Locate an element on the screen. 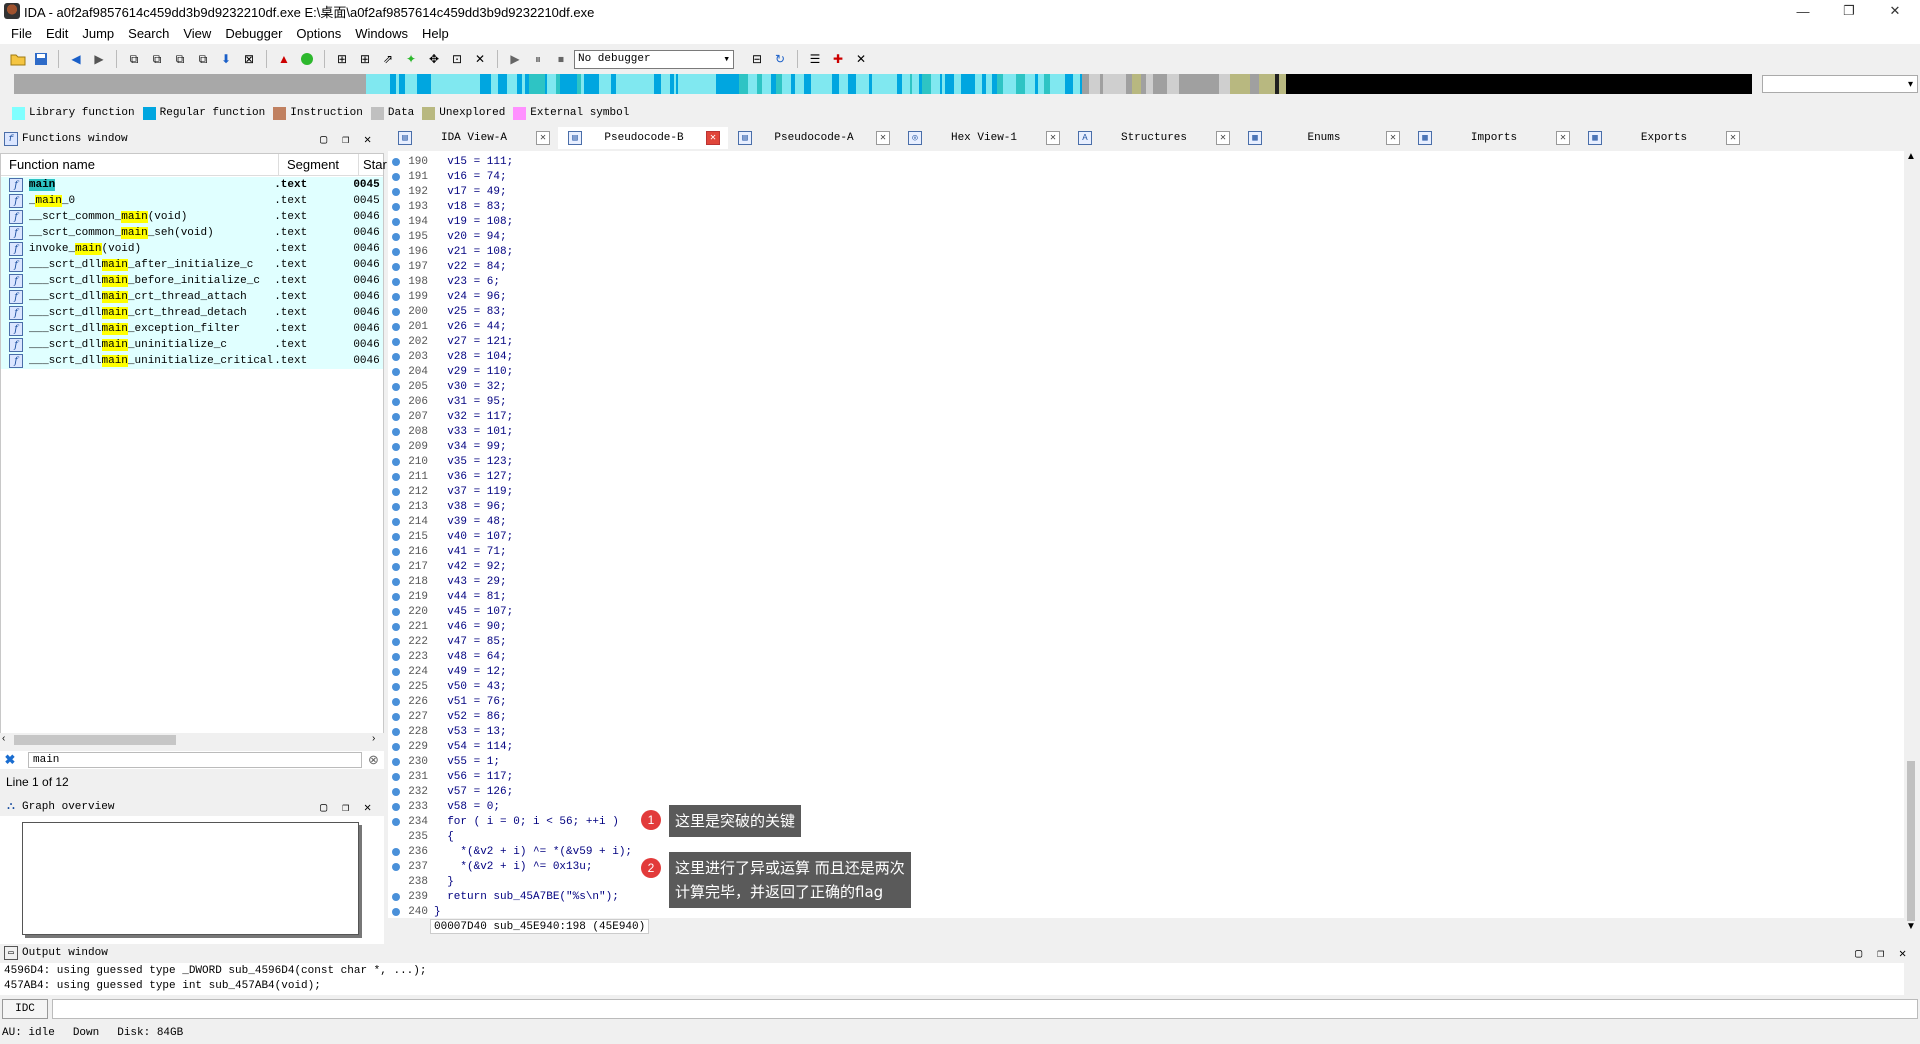 The width and height of the screenshot is (1920, 1044). stop-icon: ⏹ is located at coordinates (561, 59).